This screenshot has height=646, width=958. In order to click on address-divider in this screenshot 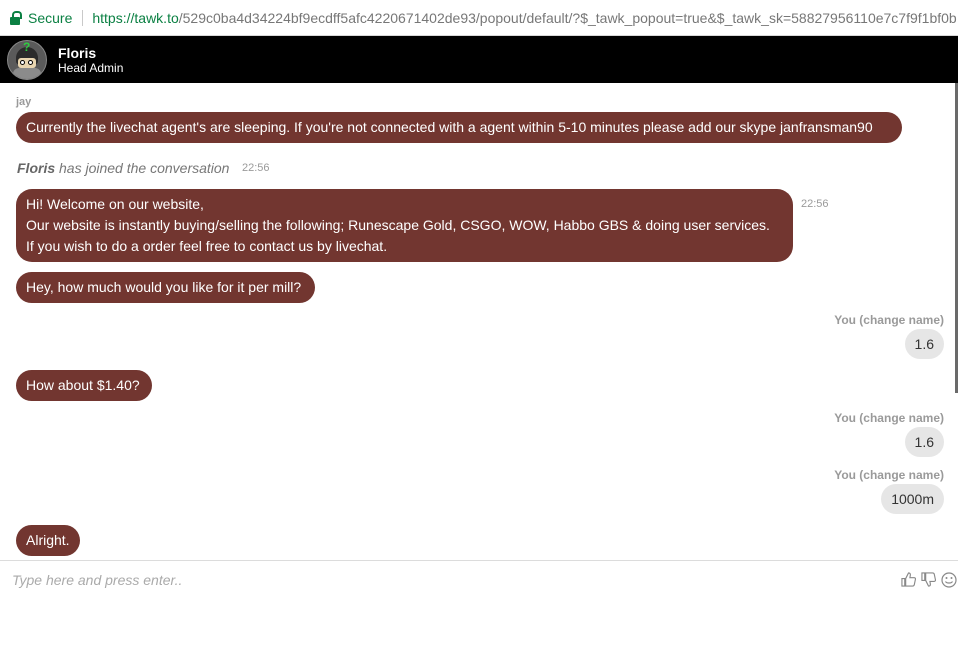, I will do `click(83, 17)`.